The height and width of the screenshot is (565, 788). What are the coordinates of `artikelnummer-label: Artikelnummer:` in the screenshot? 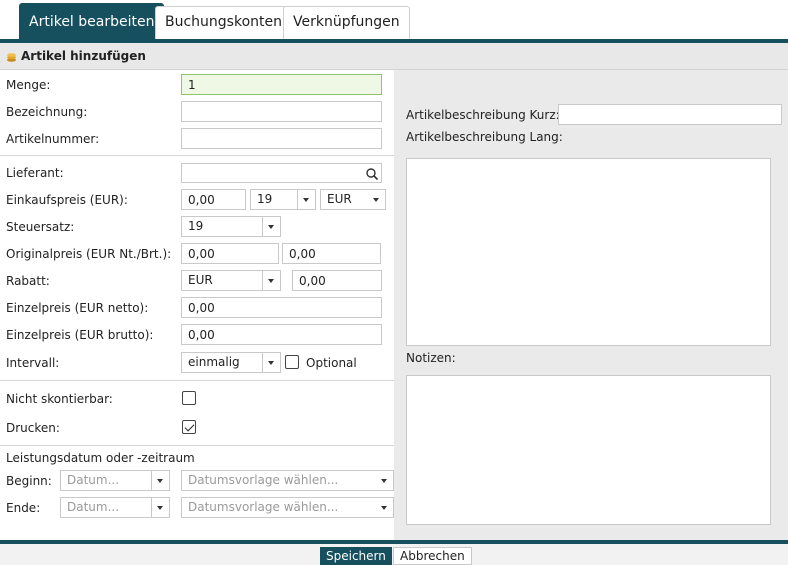 It's located at (53, 139).